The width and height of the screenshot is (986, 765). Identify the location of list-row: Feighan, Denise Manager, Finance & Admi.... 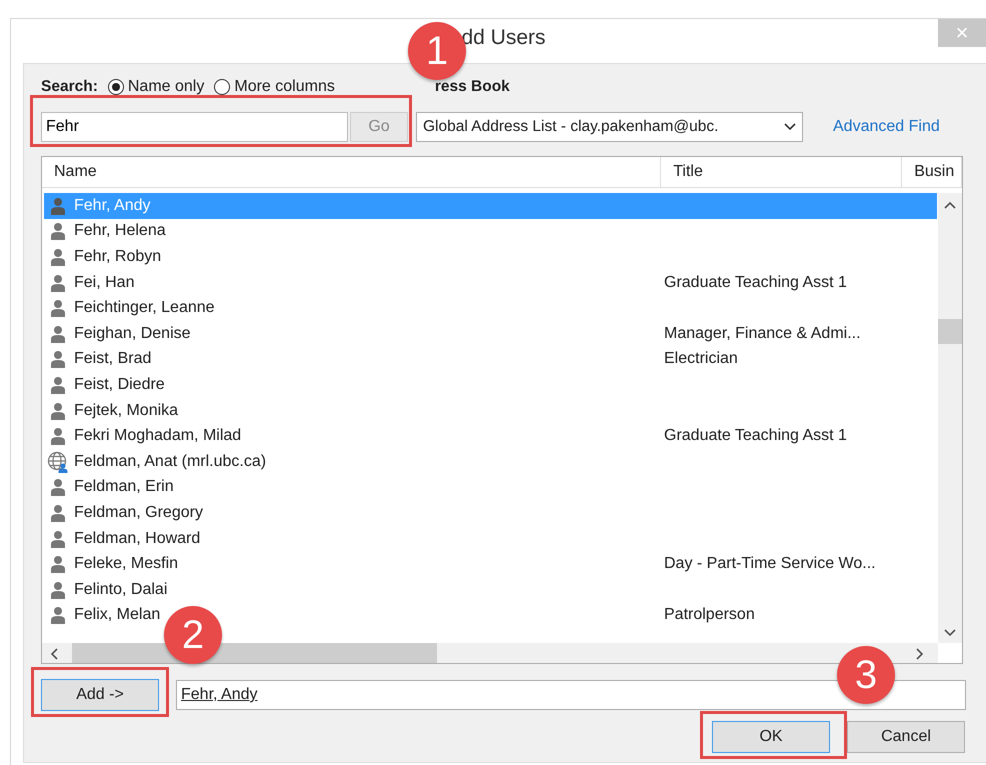
(490, 333).